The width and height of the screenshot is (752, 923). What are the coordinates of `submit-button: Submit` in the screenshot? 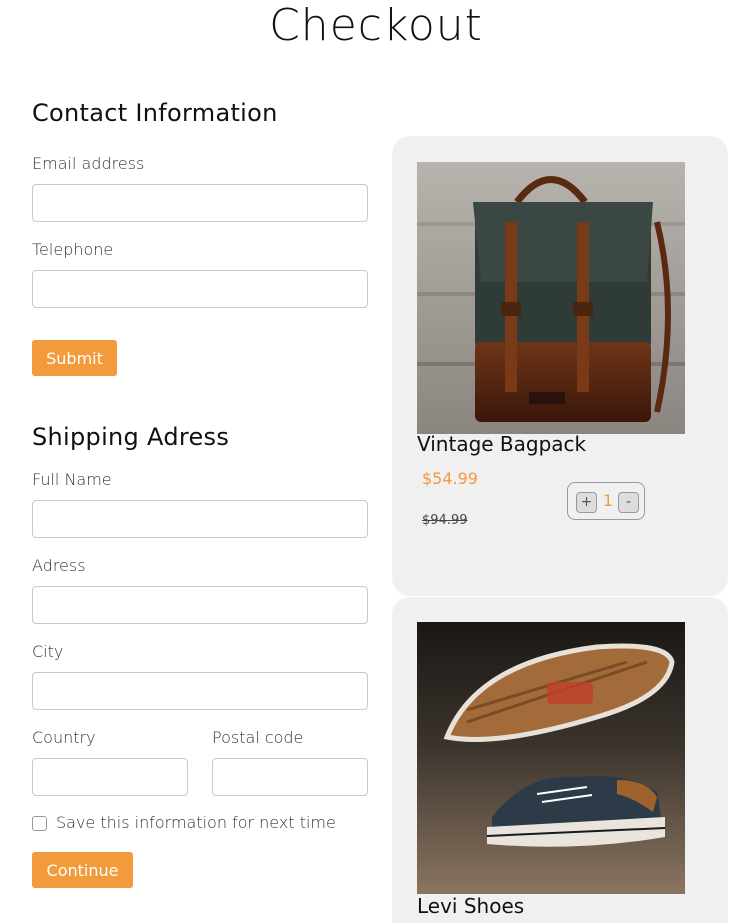 It's located at (74, 358).